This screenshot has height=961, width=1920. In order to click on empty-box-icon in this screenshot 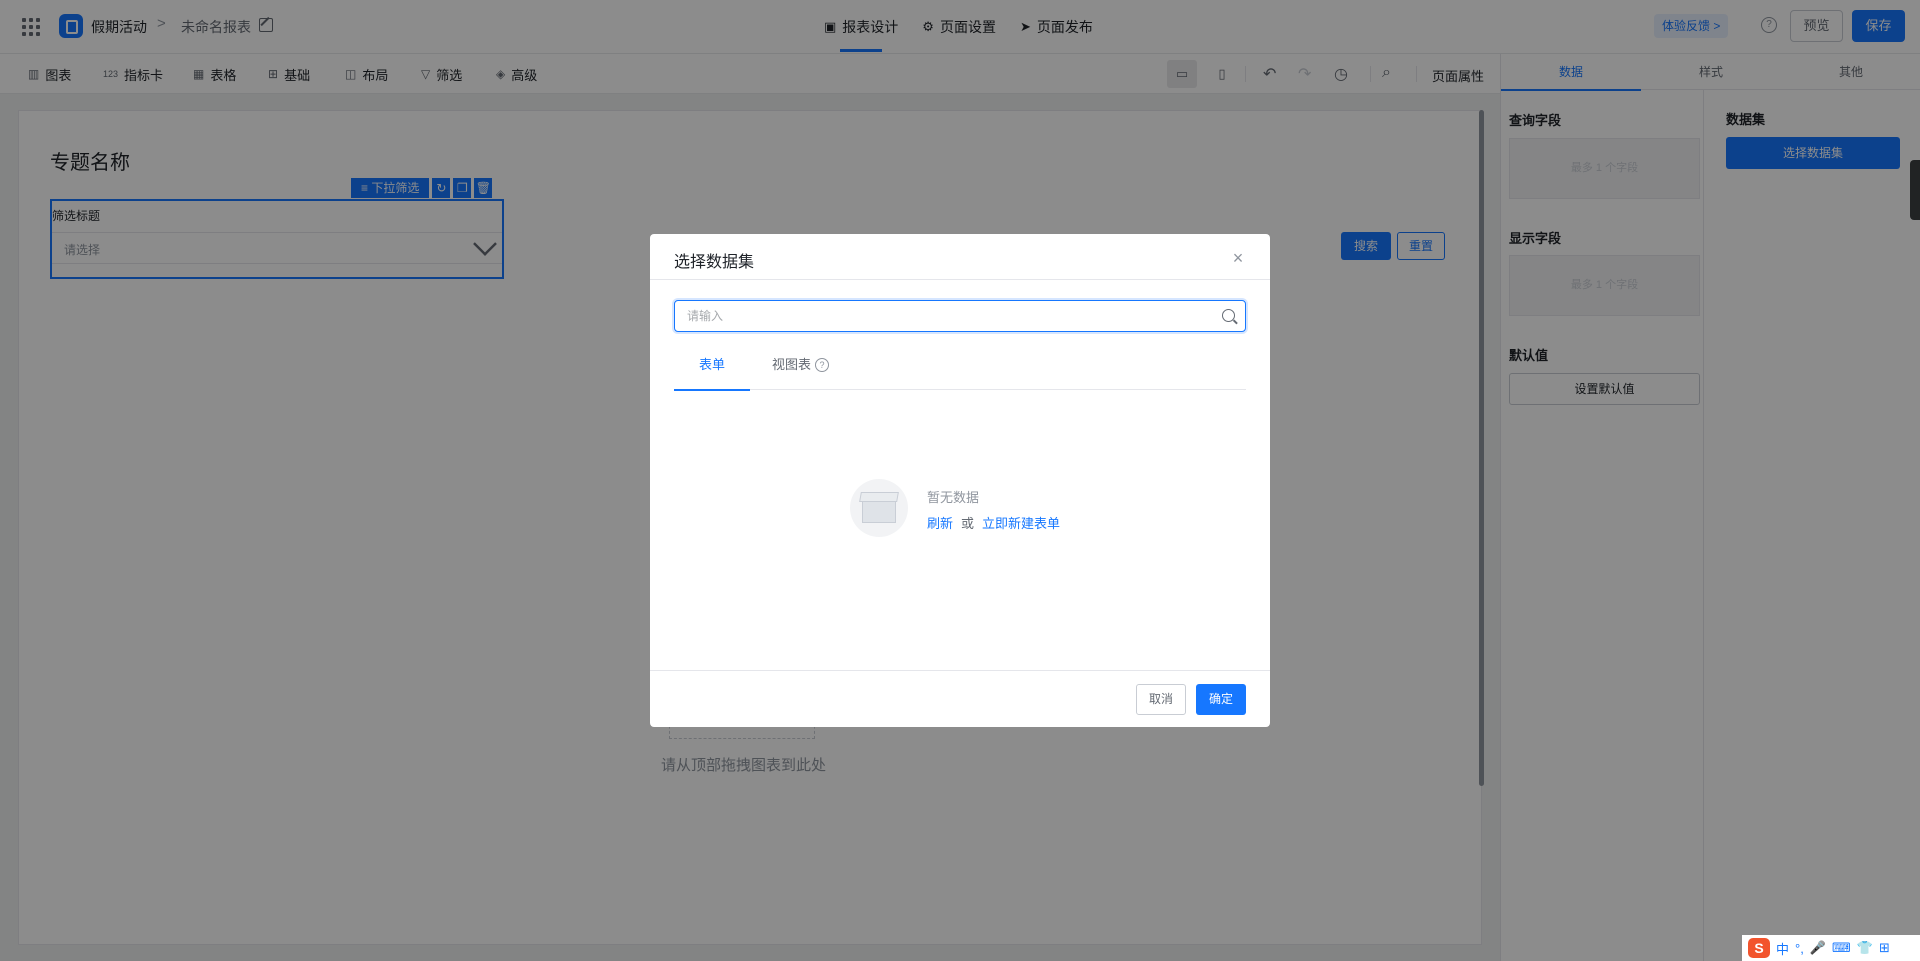, I will do `click(879, 508)`.